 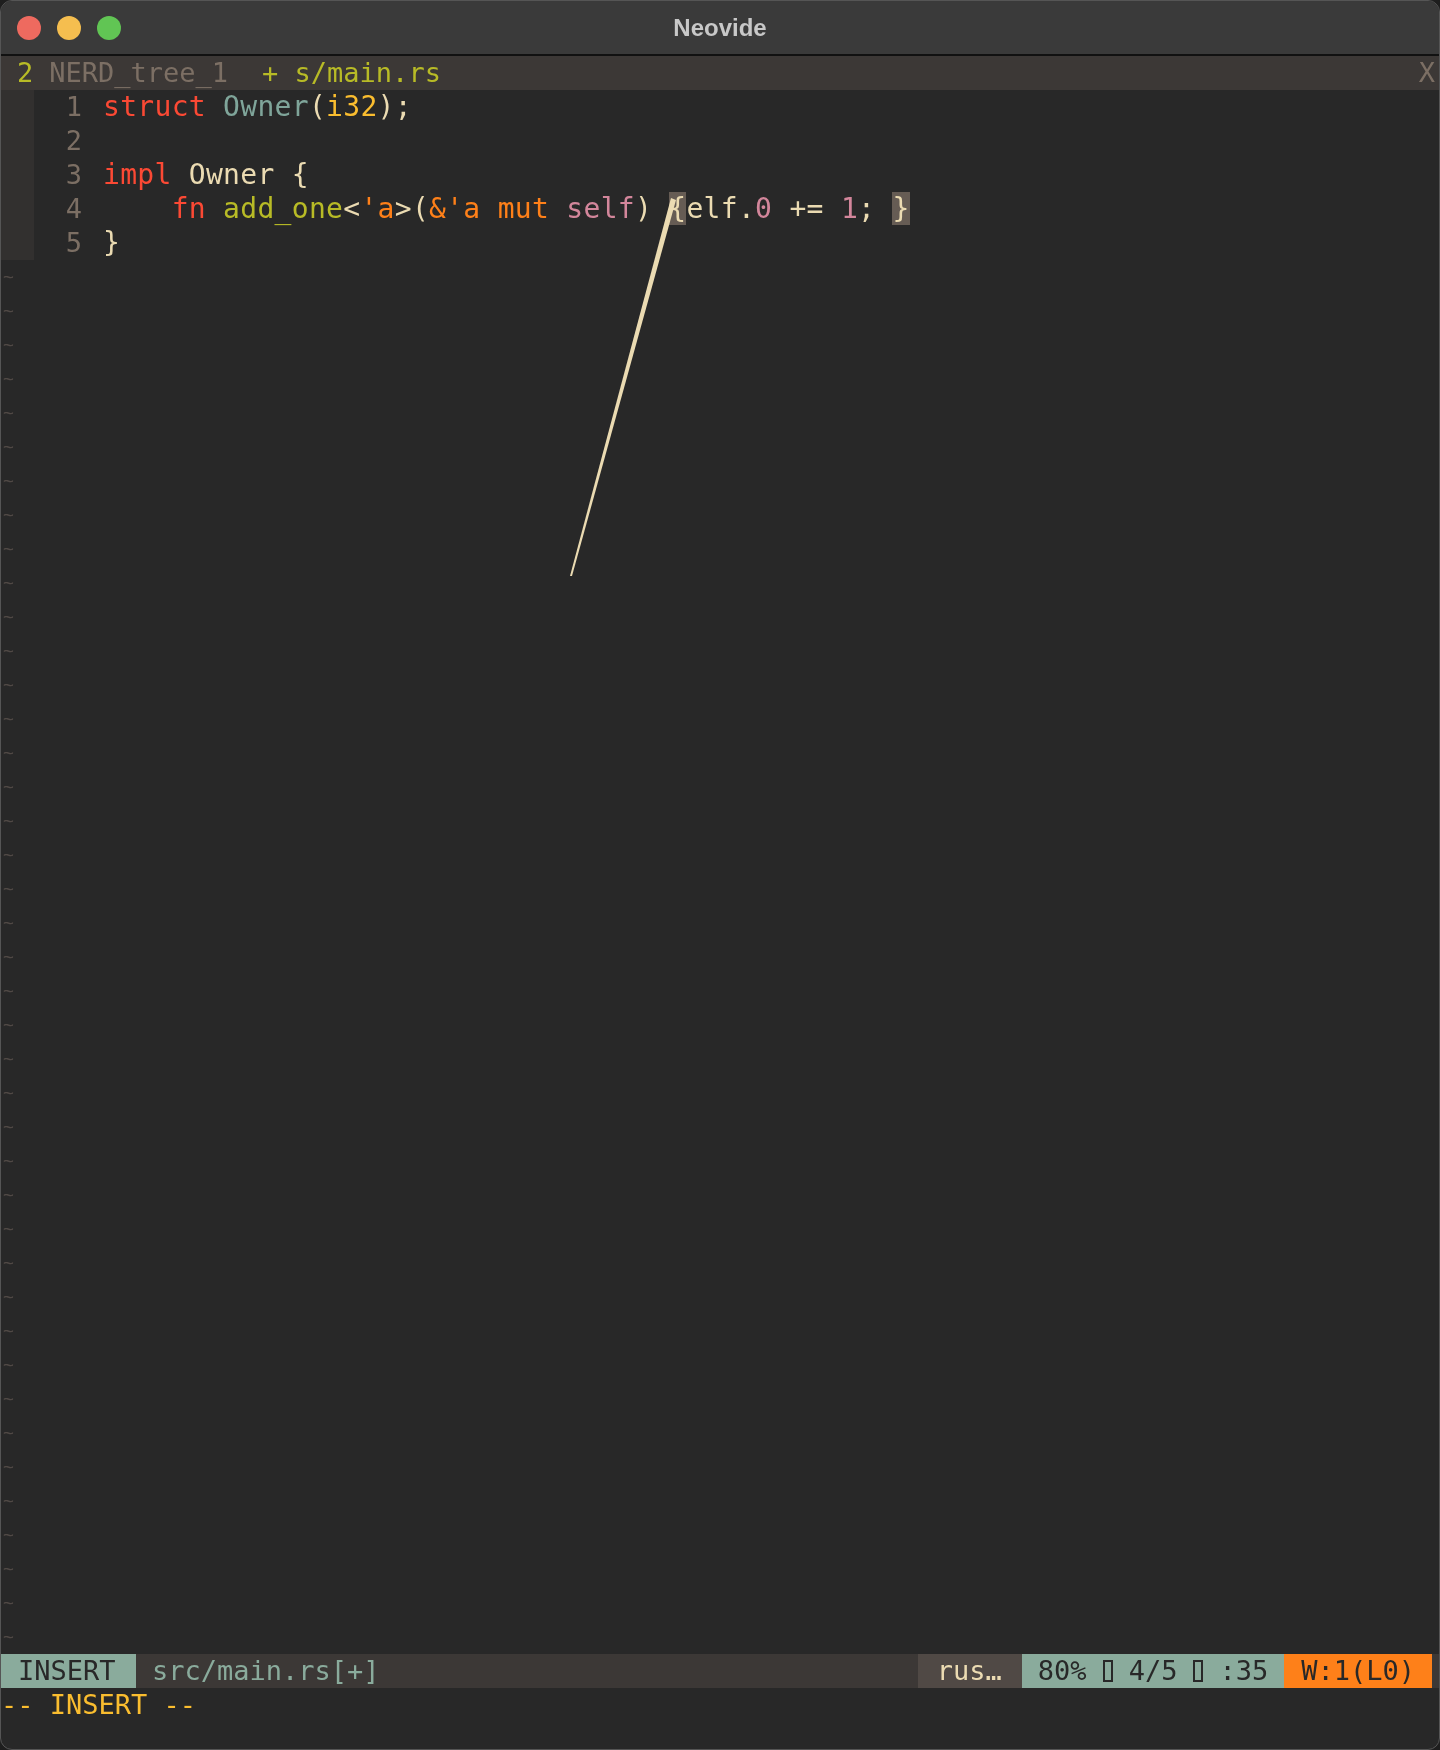 I want to click on minimize-icon, so click(x=69, y=27).